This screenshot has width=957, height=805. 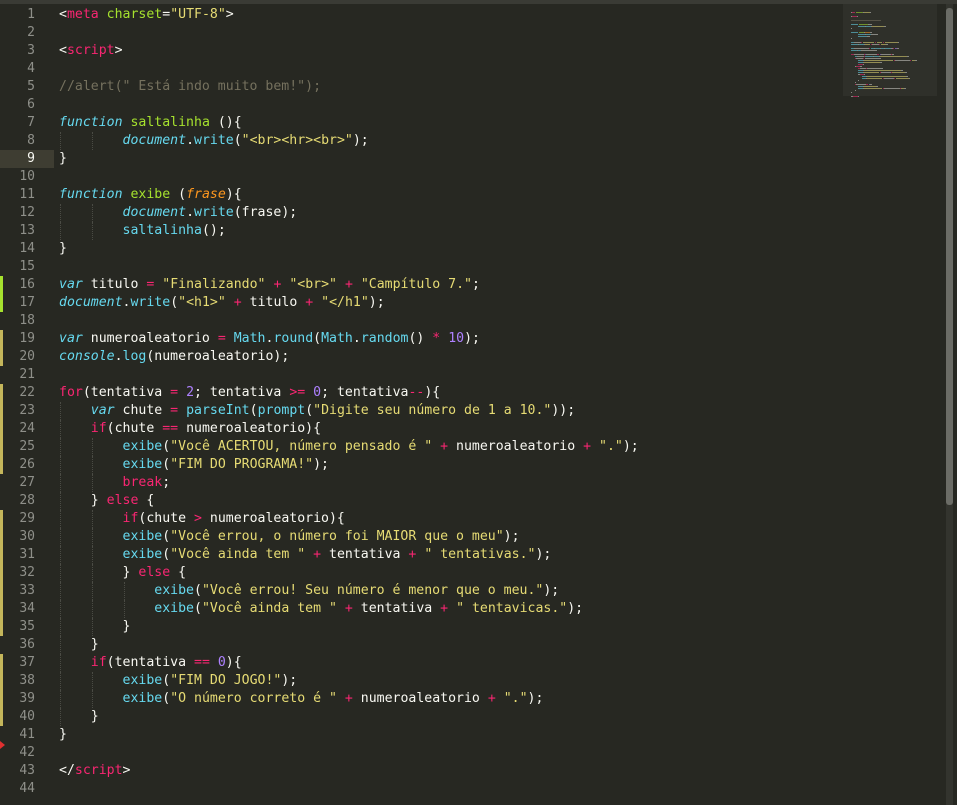 What do you see at coordinates (27, 518) in the screenshot?
I see `line-number: 29` at bounding box center [27, 518].